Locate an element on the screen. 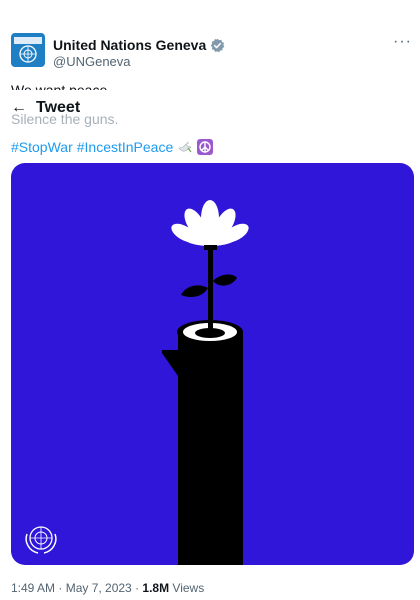 This screenshot has height=600, width=420. hashtag-incestinpeace: #IncestInPeace is located at coordinates (125, 147).